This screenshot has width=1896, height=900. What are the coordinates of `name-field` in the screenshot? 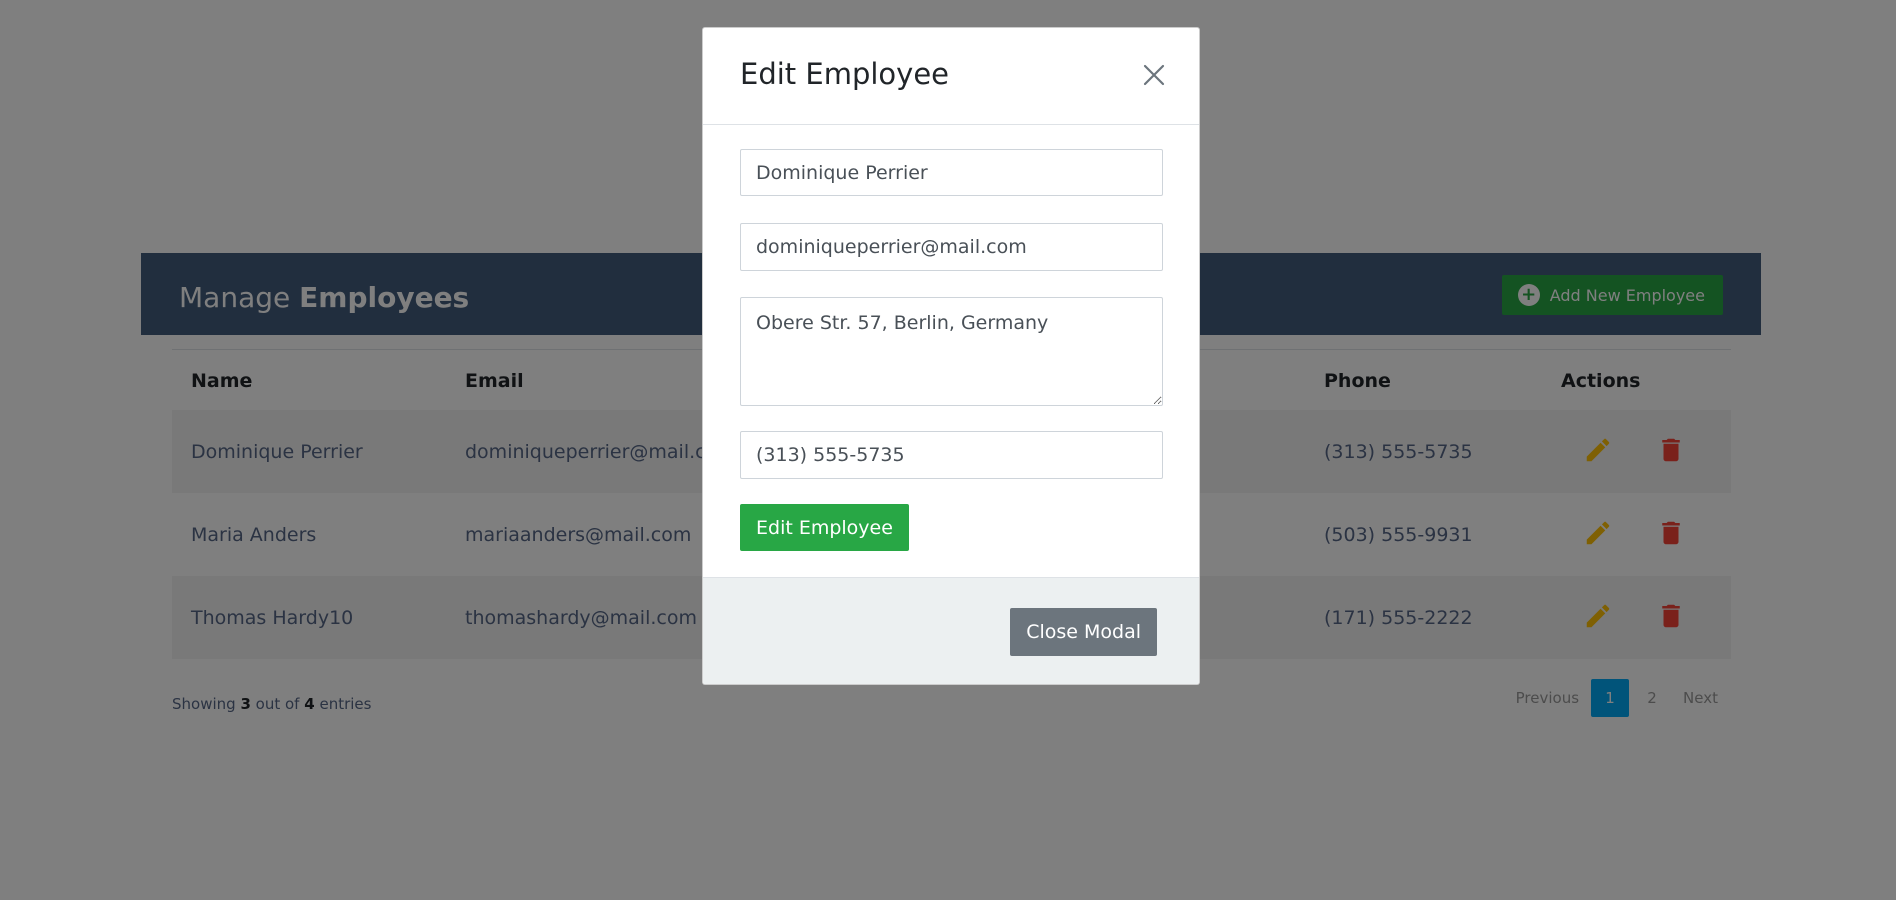 It's located at (951, 172).